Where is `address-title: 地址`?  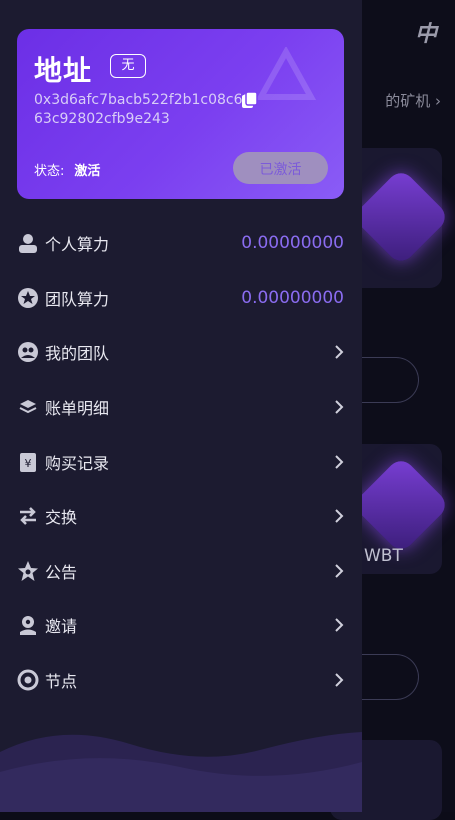
address-title: 地址 is located at coordinates (63, 70).